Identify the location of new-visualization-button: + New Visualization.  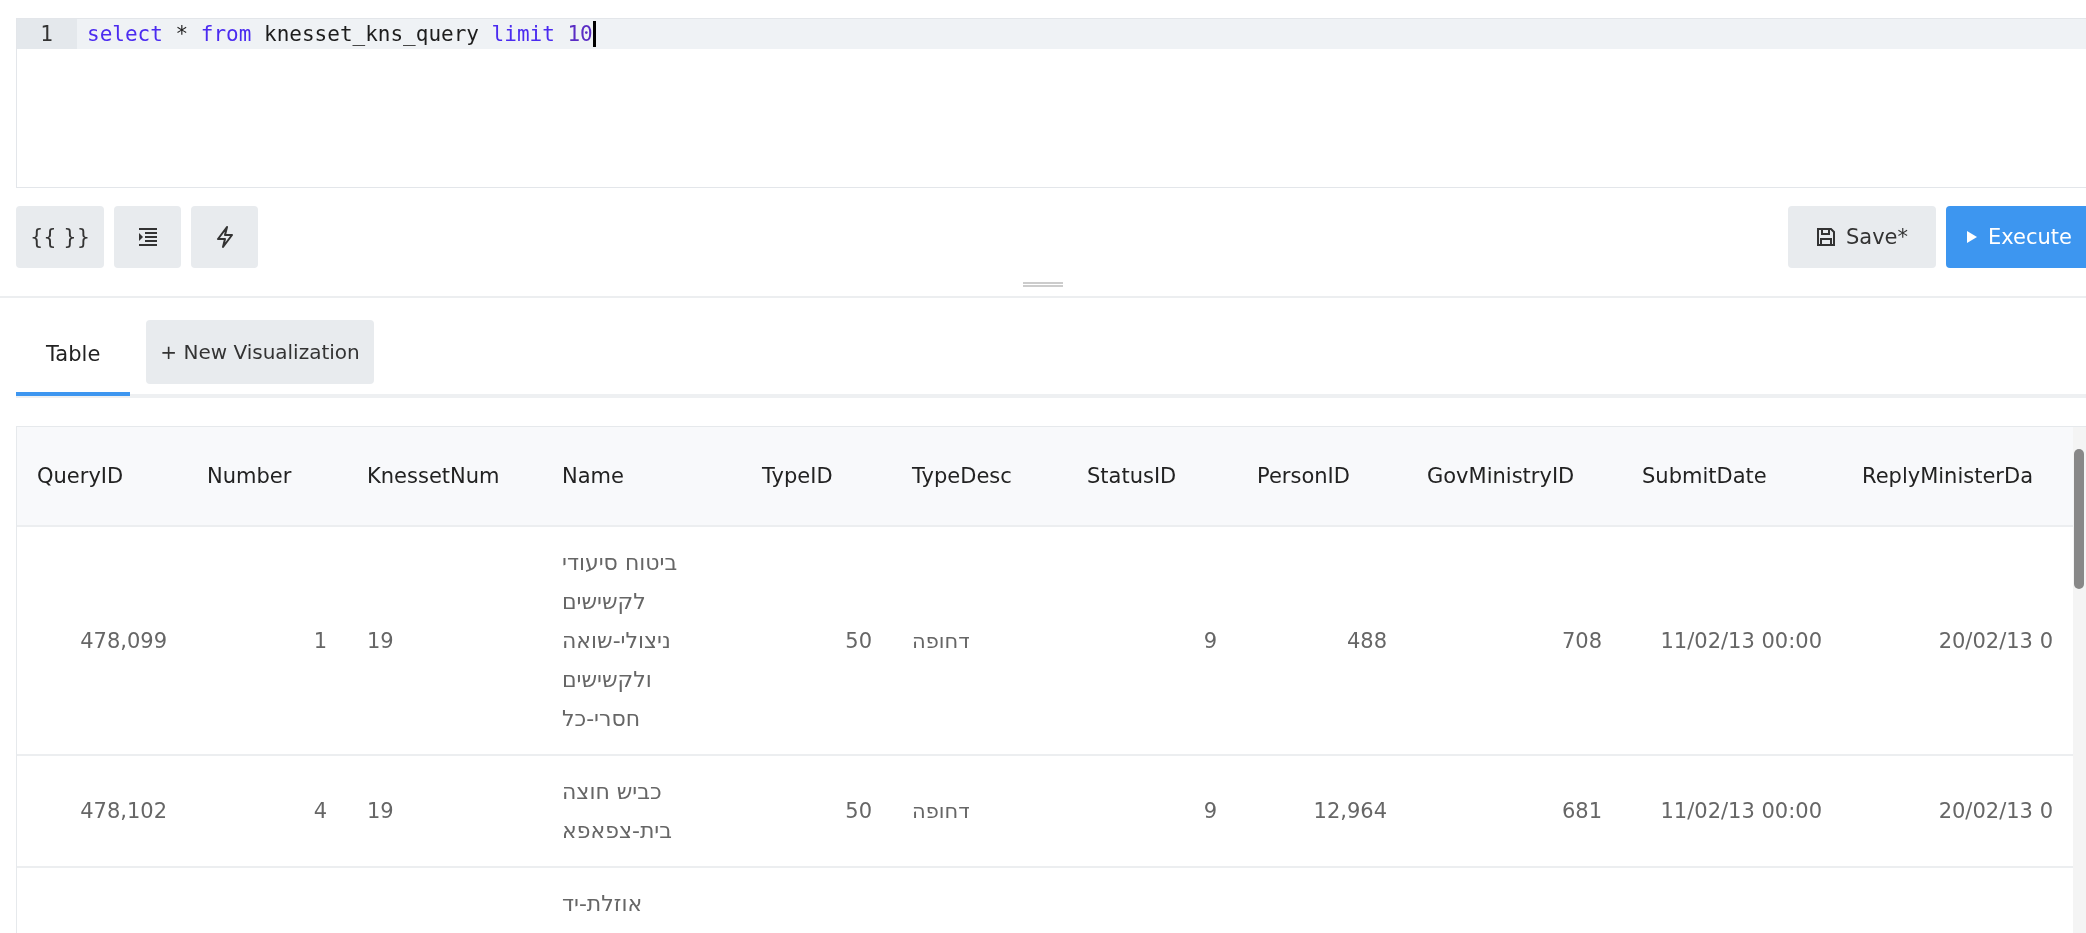
(260, 352).